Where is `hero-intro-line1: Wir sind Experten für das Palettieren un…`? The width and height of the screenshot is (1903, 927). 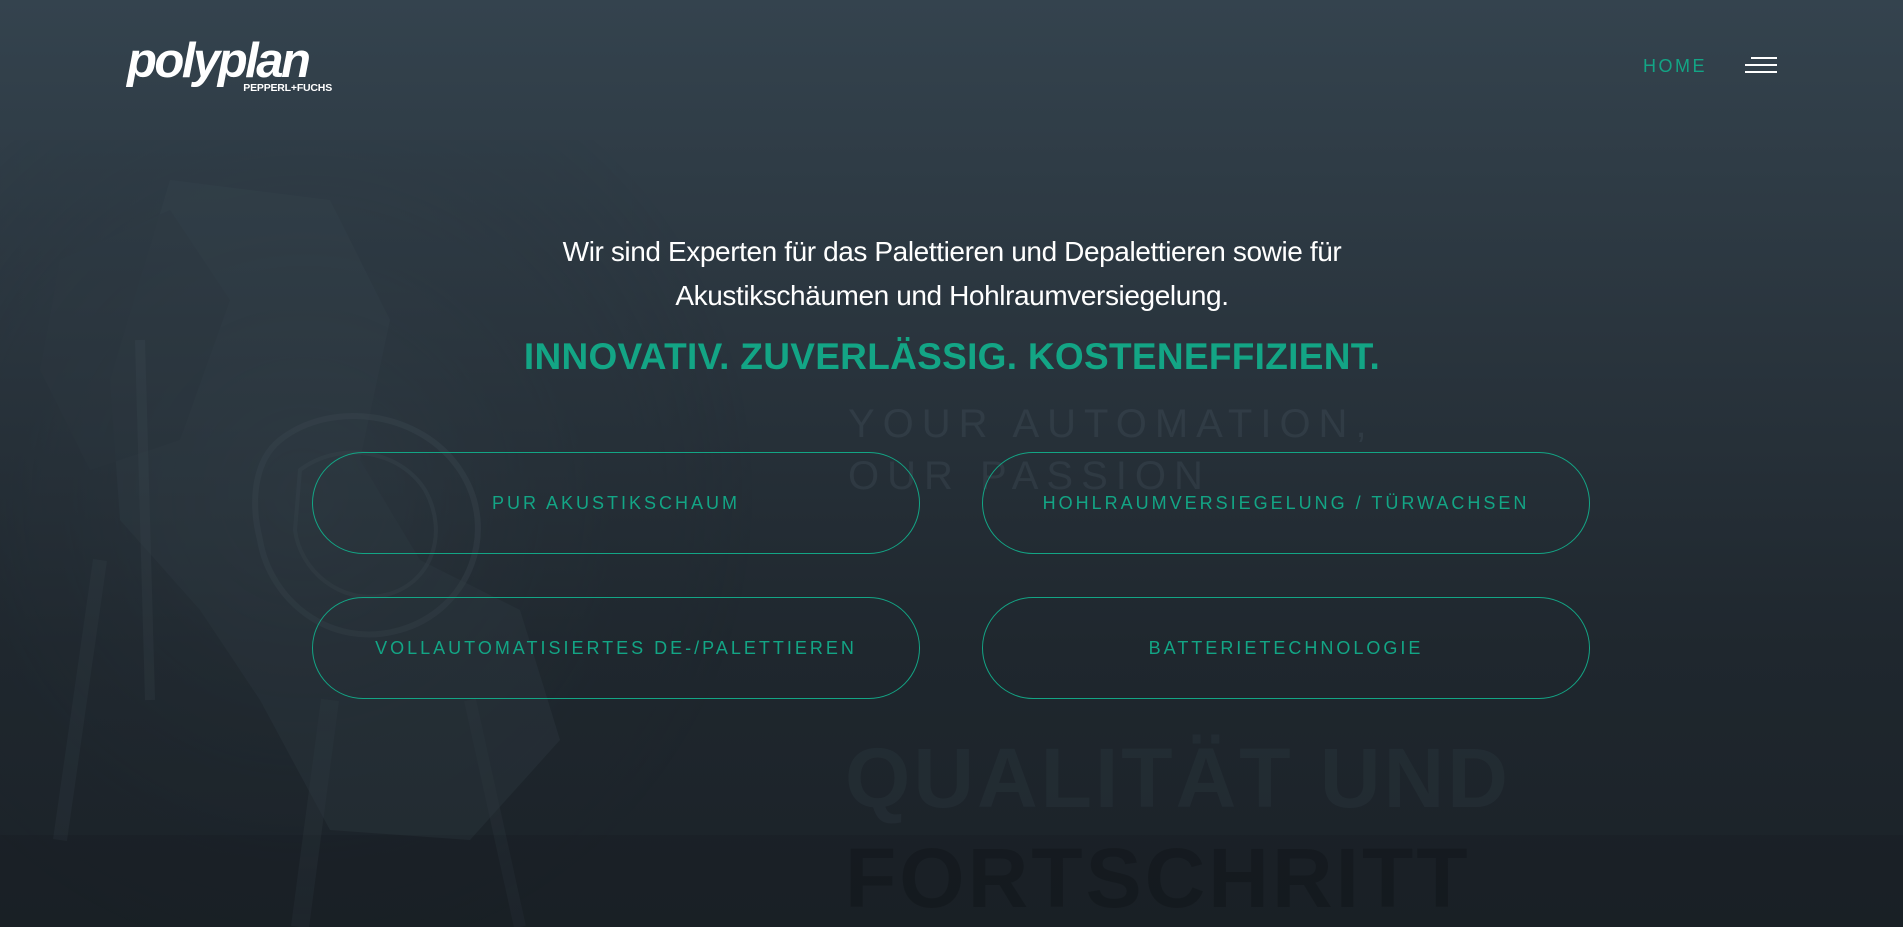
hero-intro-line1: Wir sind Experten für das Palettieren un… is located at coordinates (952, 251).